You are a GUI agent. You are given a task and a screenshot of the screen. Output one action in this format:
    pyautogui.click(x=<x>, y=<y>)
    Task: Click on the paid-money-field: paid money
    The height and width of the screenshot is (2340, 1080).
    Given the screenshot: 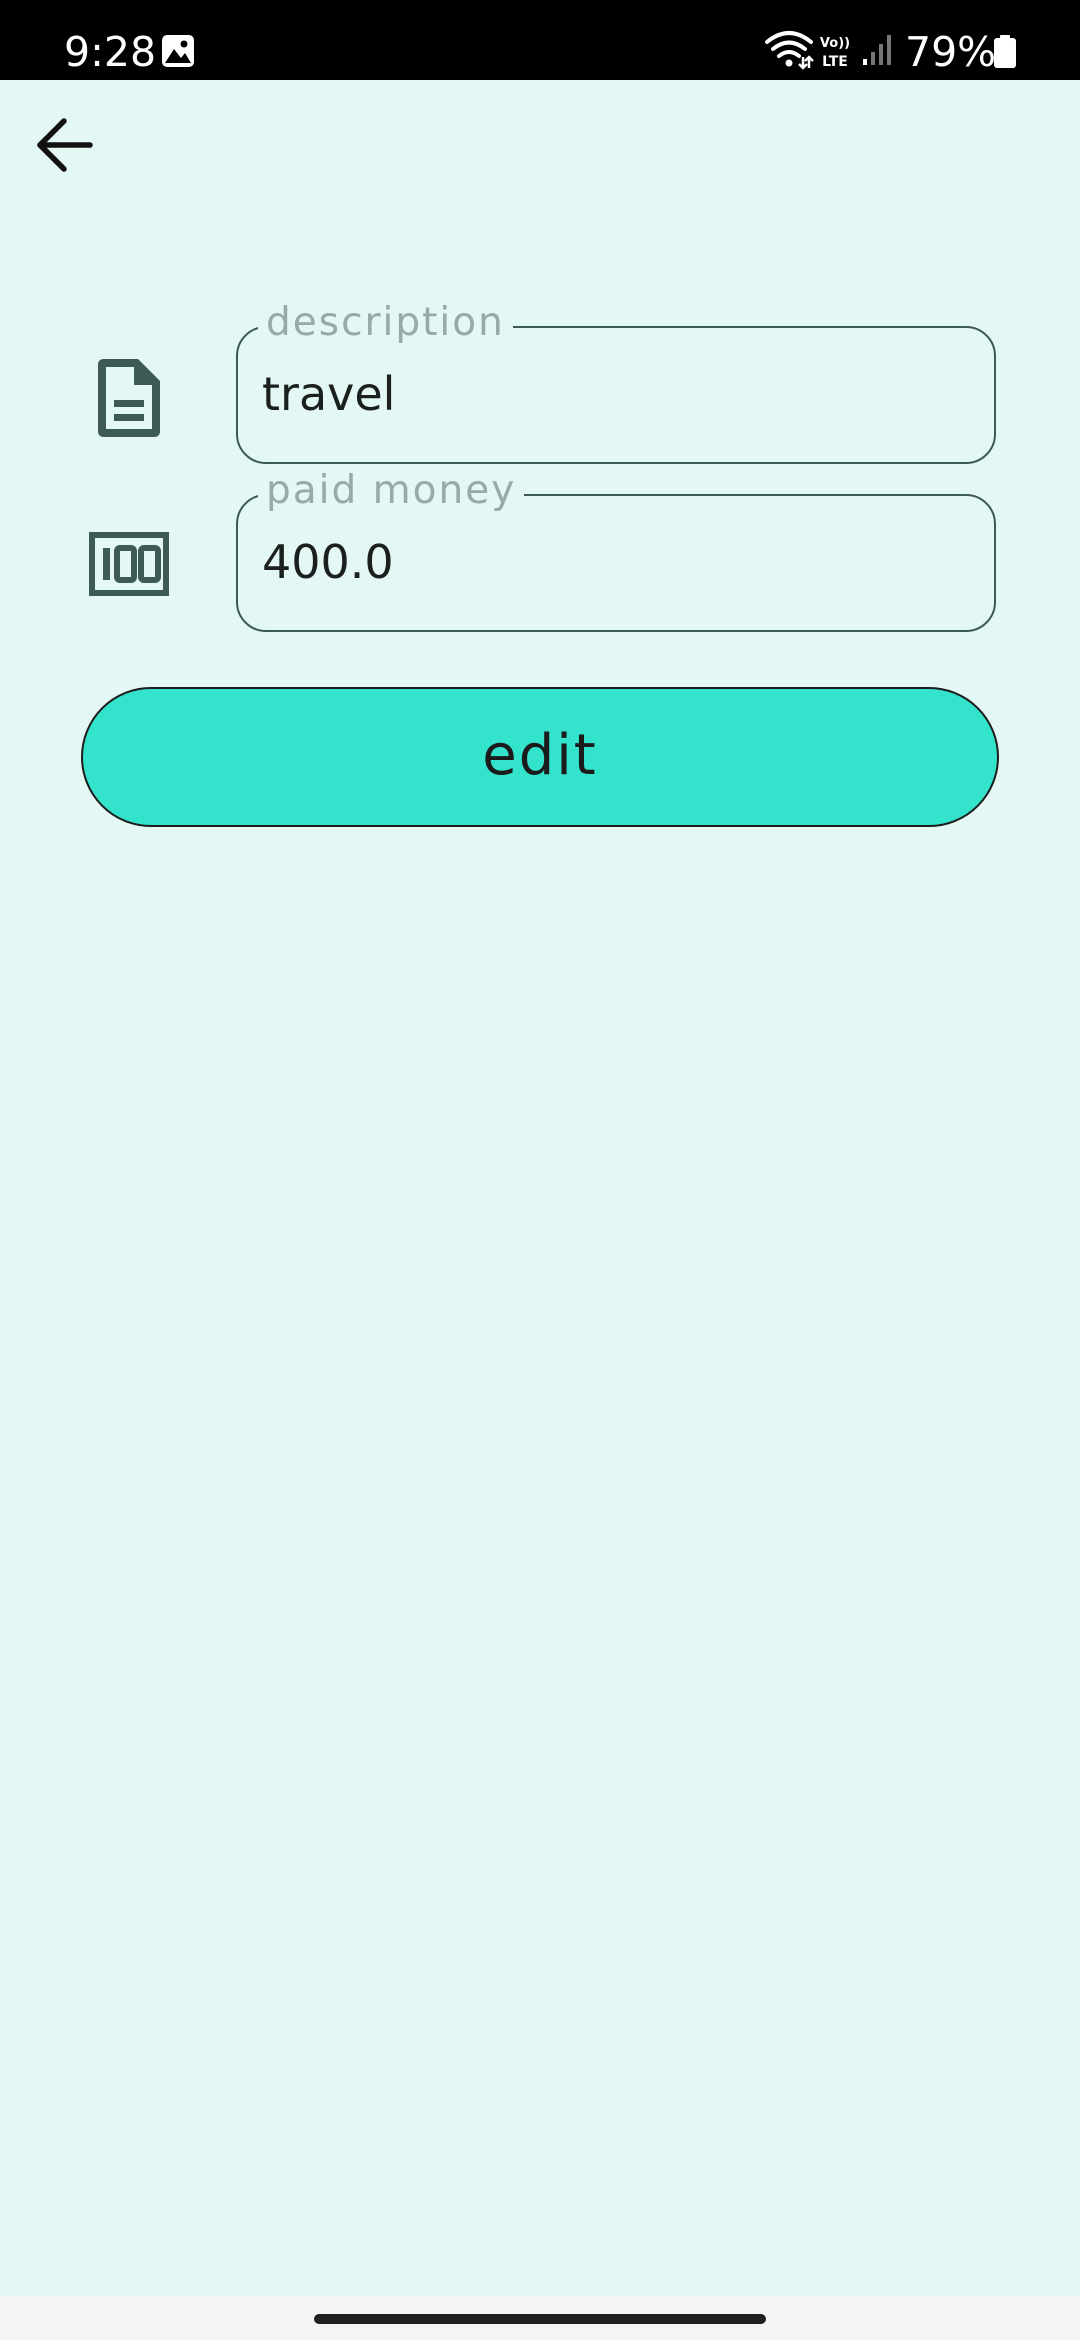 What is the action you would take?
    pyautogui.click(x=616, y=549)
    